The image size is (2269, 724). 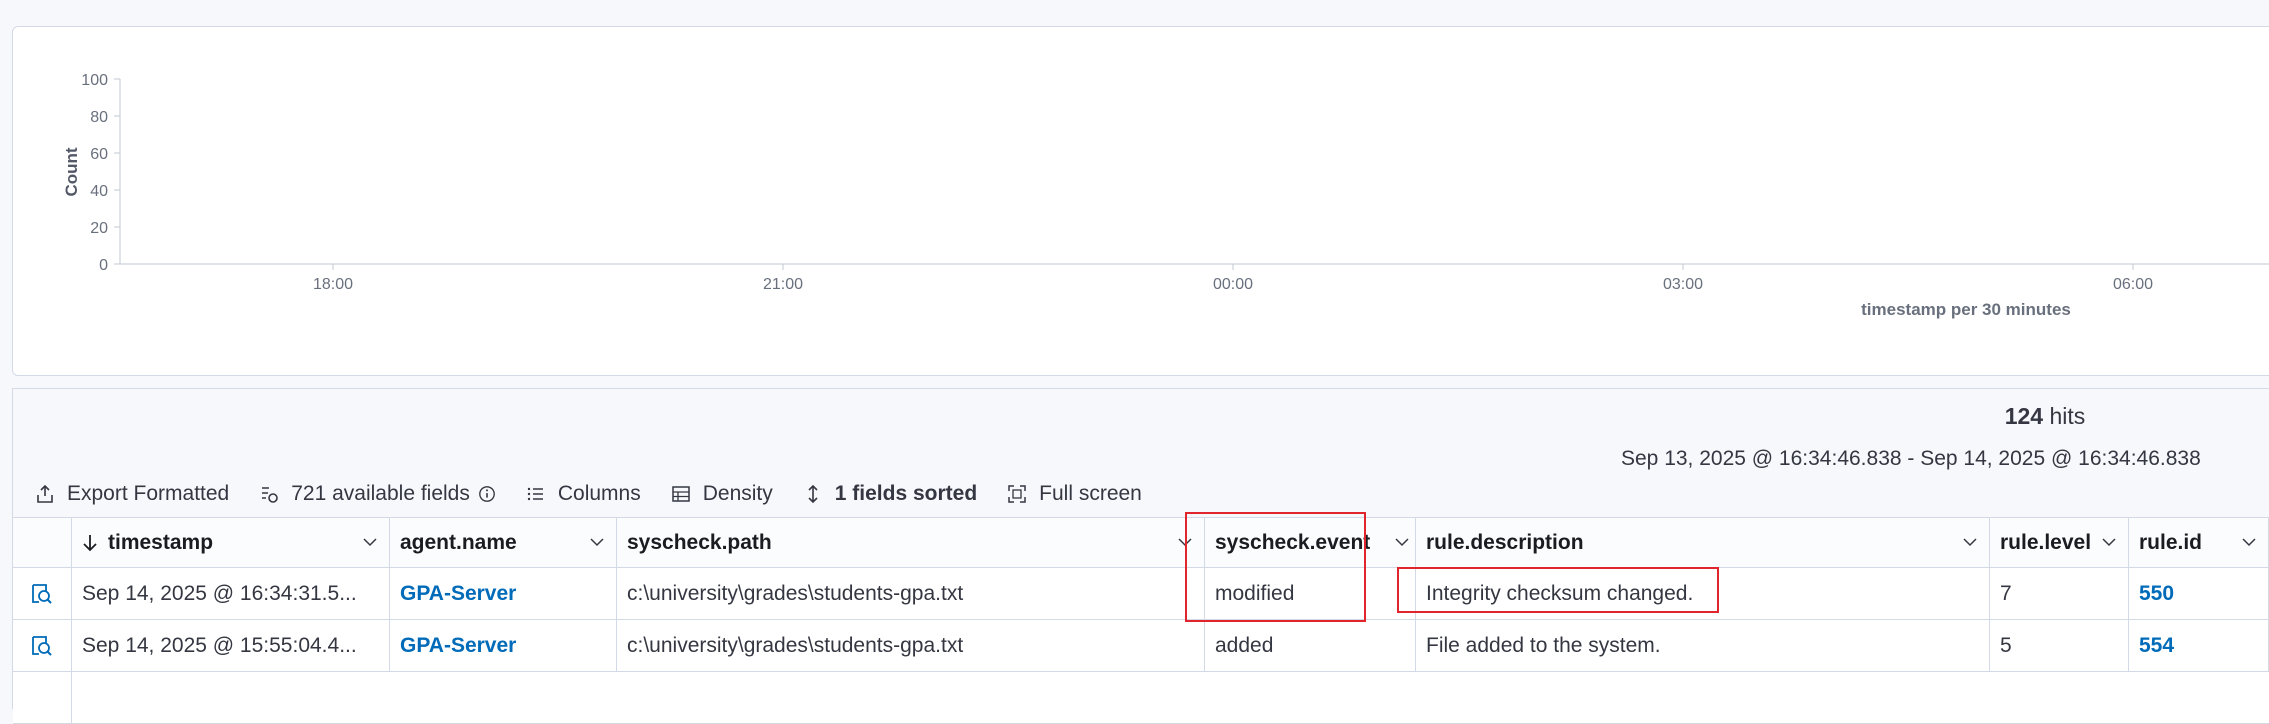 What do you see at coordinates (2046, 542) in the screenshot?
I see `column-header-rule-level-label: rule.level` at bounding box center [2046, 542].